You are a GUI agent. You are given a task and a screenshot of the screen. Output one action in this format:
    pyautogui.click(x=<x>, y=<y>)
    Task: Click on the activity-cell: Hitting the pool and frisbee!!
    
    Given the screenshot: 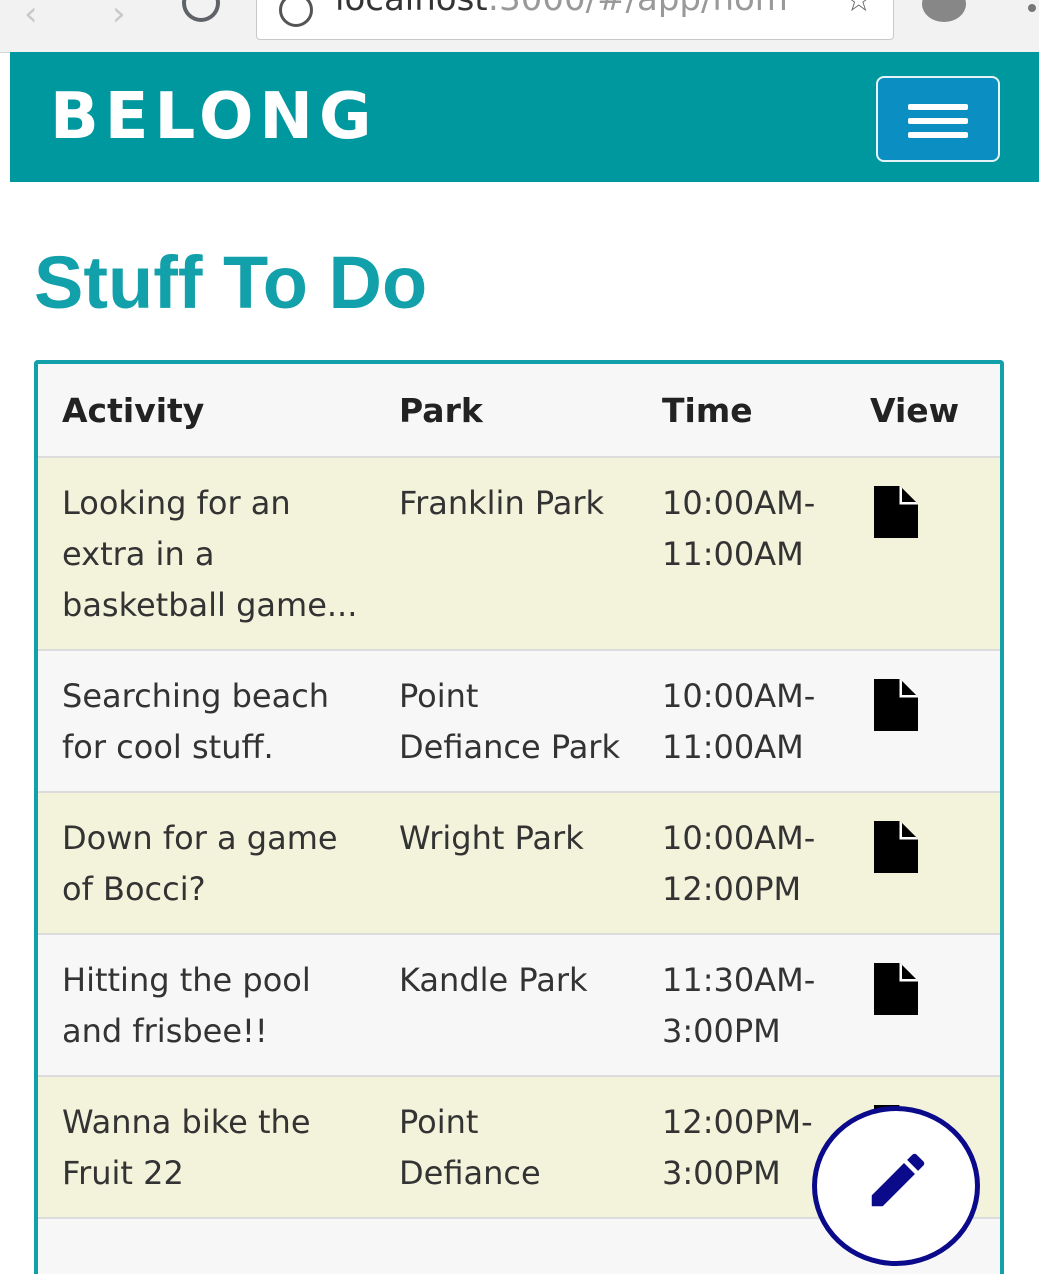 What is the action you would take?
    pyautogui.click(x=206, y=1005)
    